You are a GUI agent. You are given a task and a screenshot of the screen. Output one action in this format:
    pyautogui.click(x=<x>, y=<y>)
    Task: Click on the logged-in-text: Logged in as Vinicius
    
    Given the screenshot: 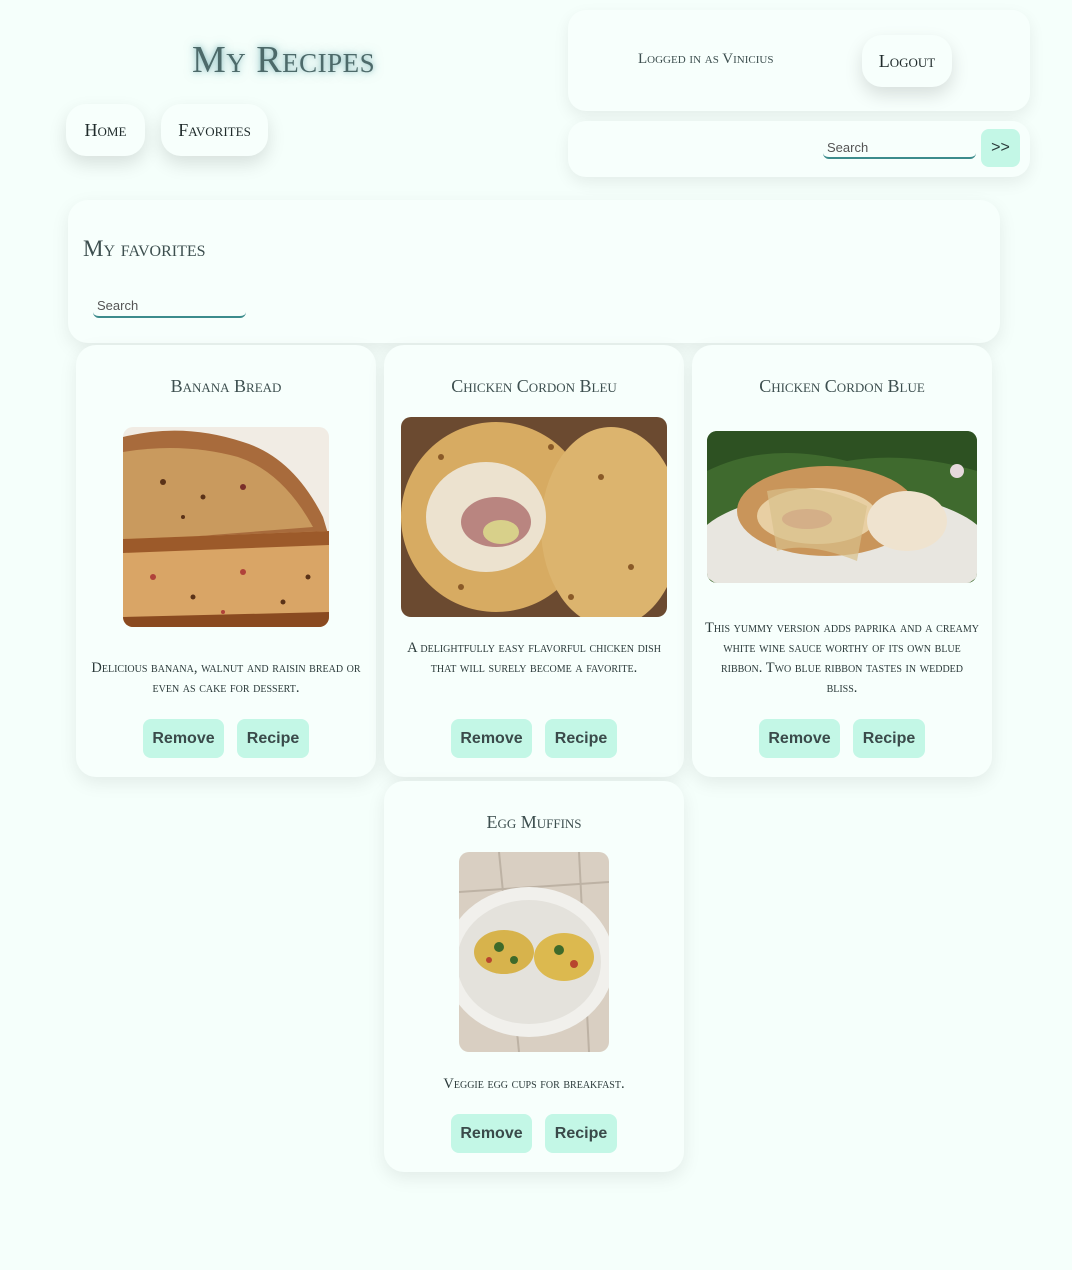 What is the action you would take?
    pyautogui.click(x=706, y=59)
    